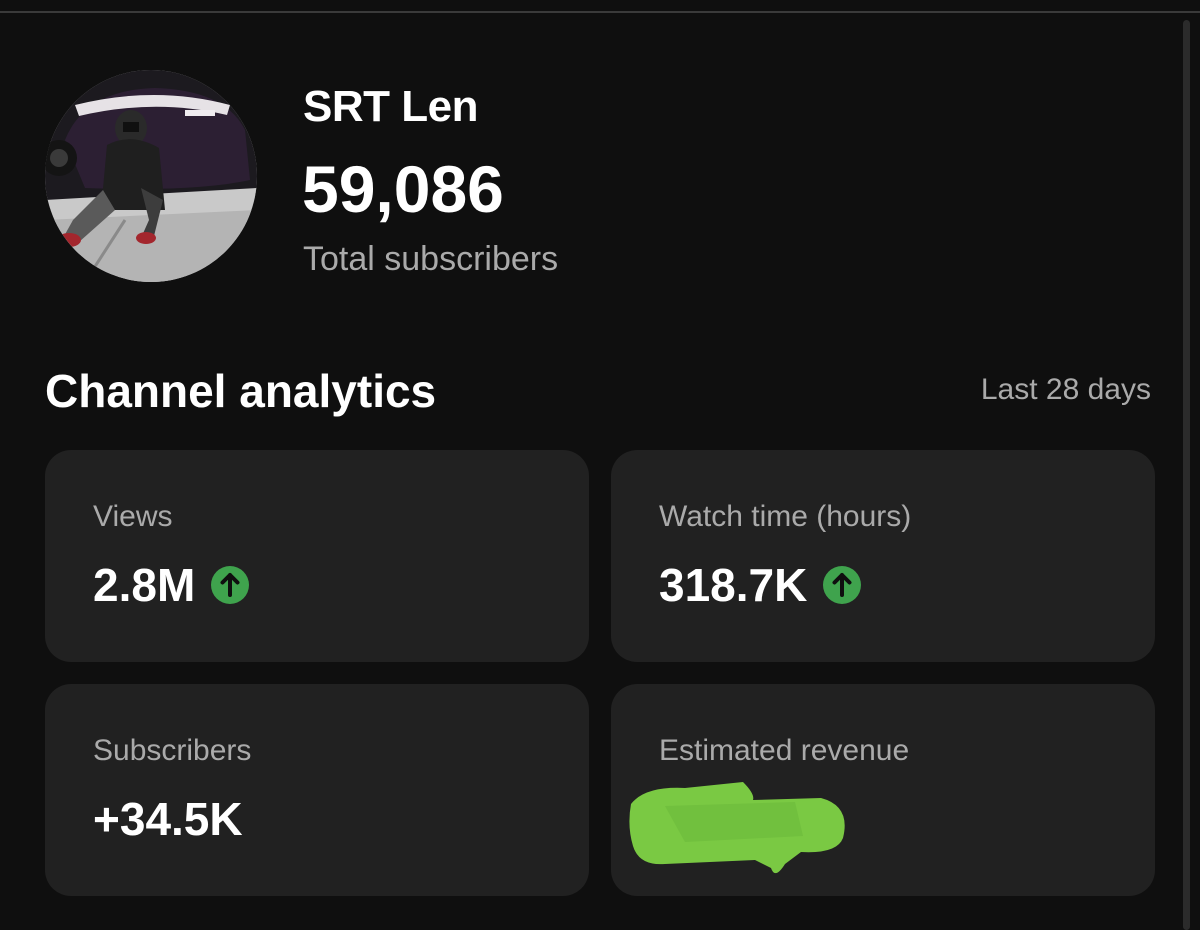 The width and height of the screenshot is (1200, 930). I want to click on metric-value-row: 318.7K, so click(760, 585).